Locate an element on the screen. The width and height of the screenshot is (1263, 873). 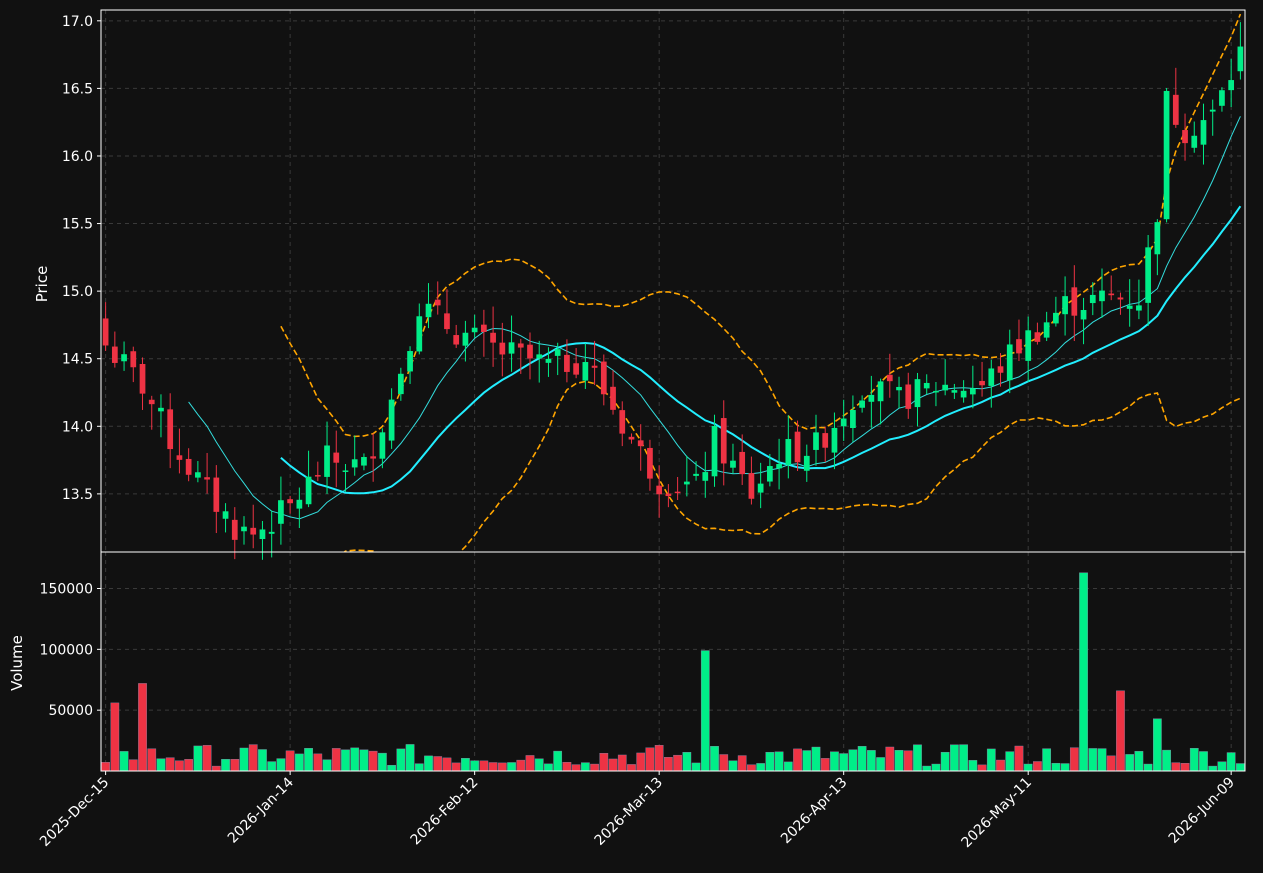
price-tick-label: 16.5 is located at coordinates (77, 89).